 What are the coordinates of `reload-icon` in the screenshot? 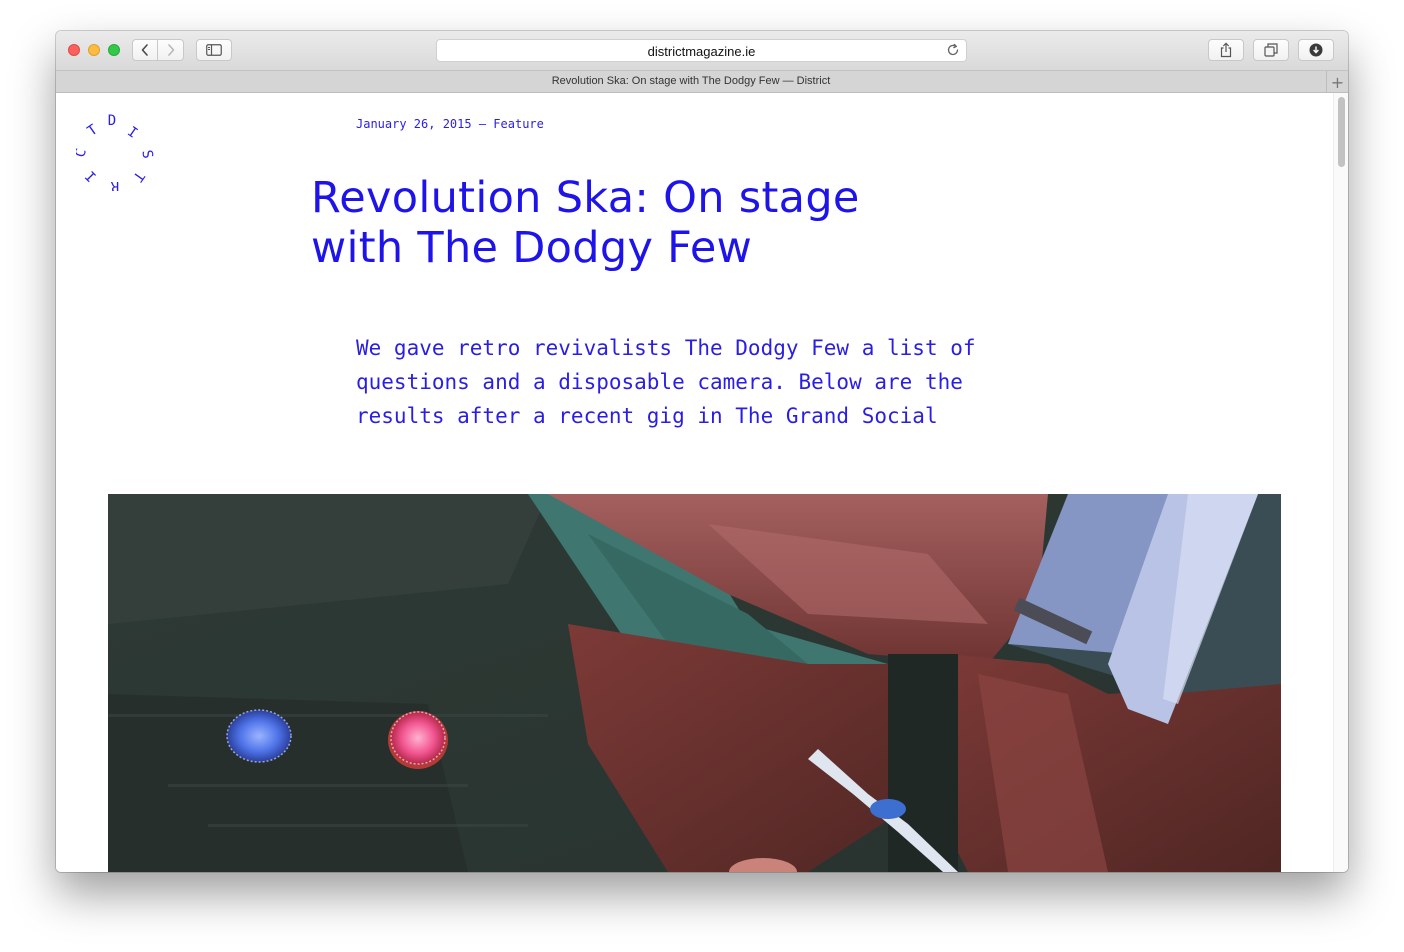 It's located at (953, 50).